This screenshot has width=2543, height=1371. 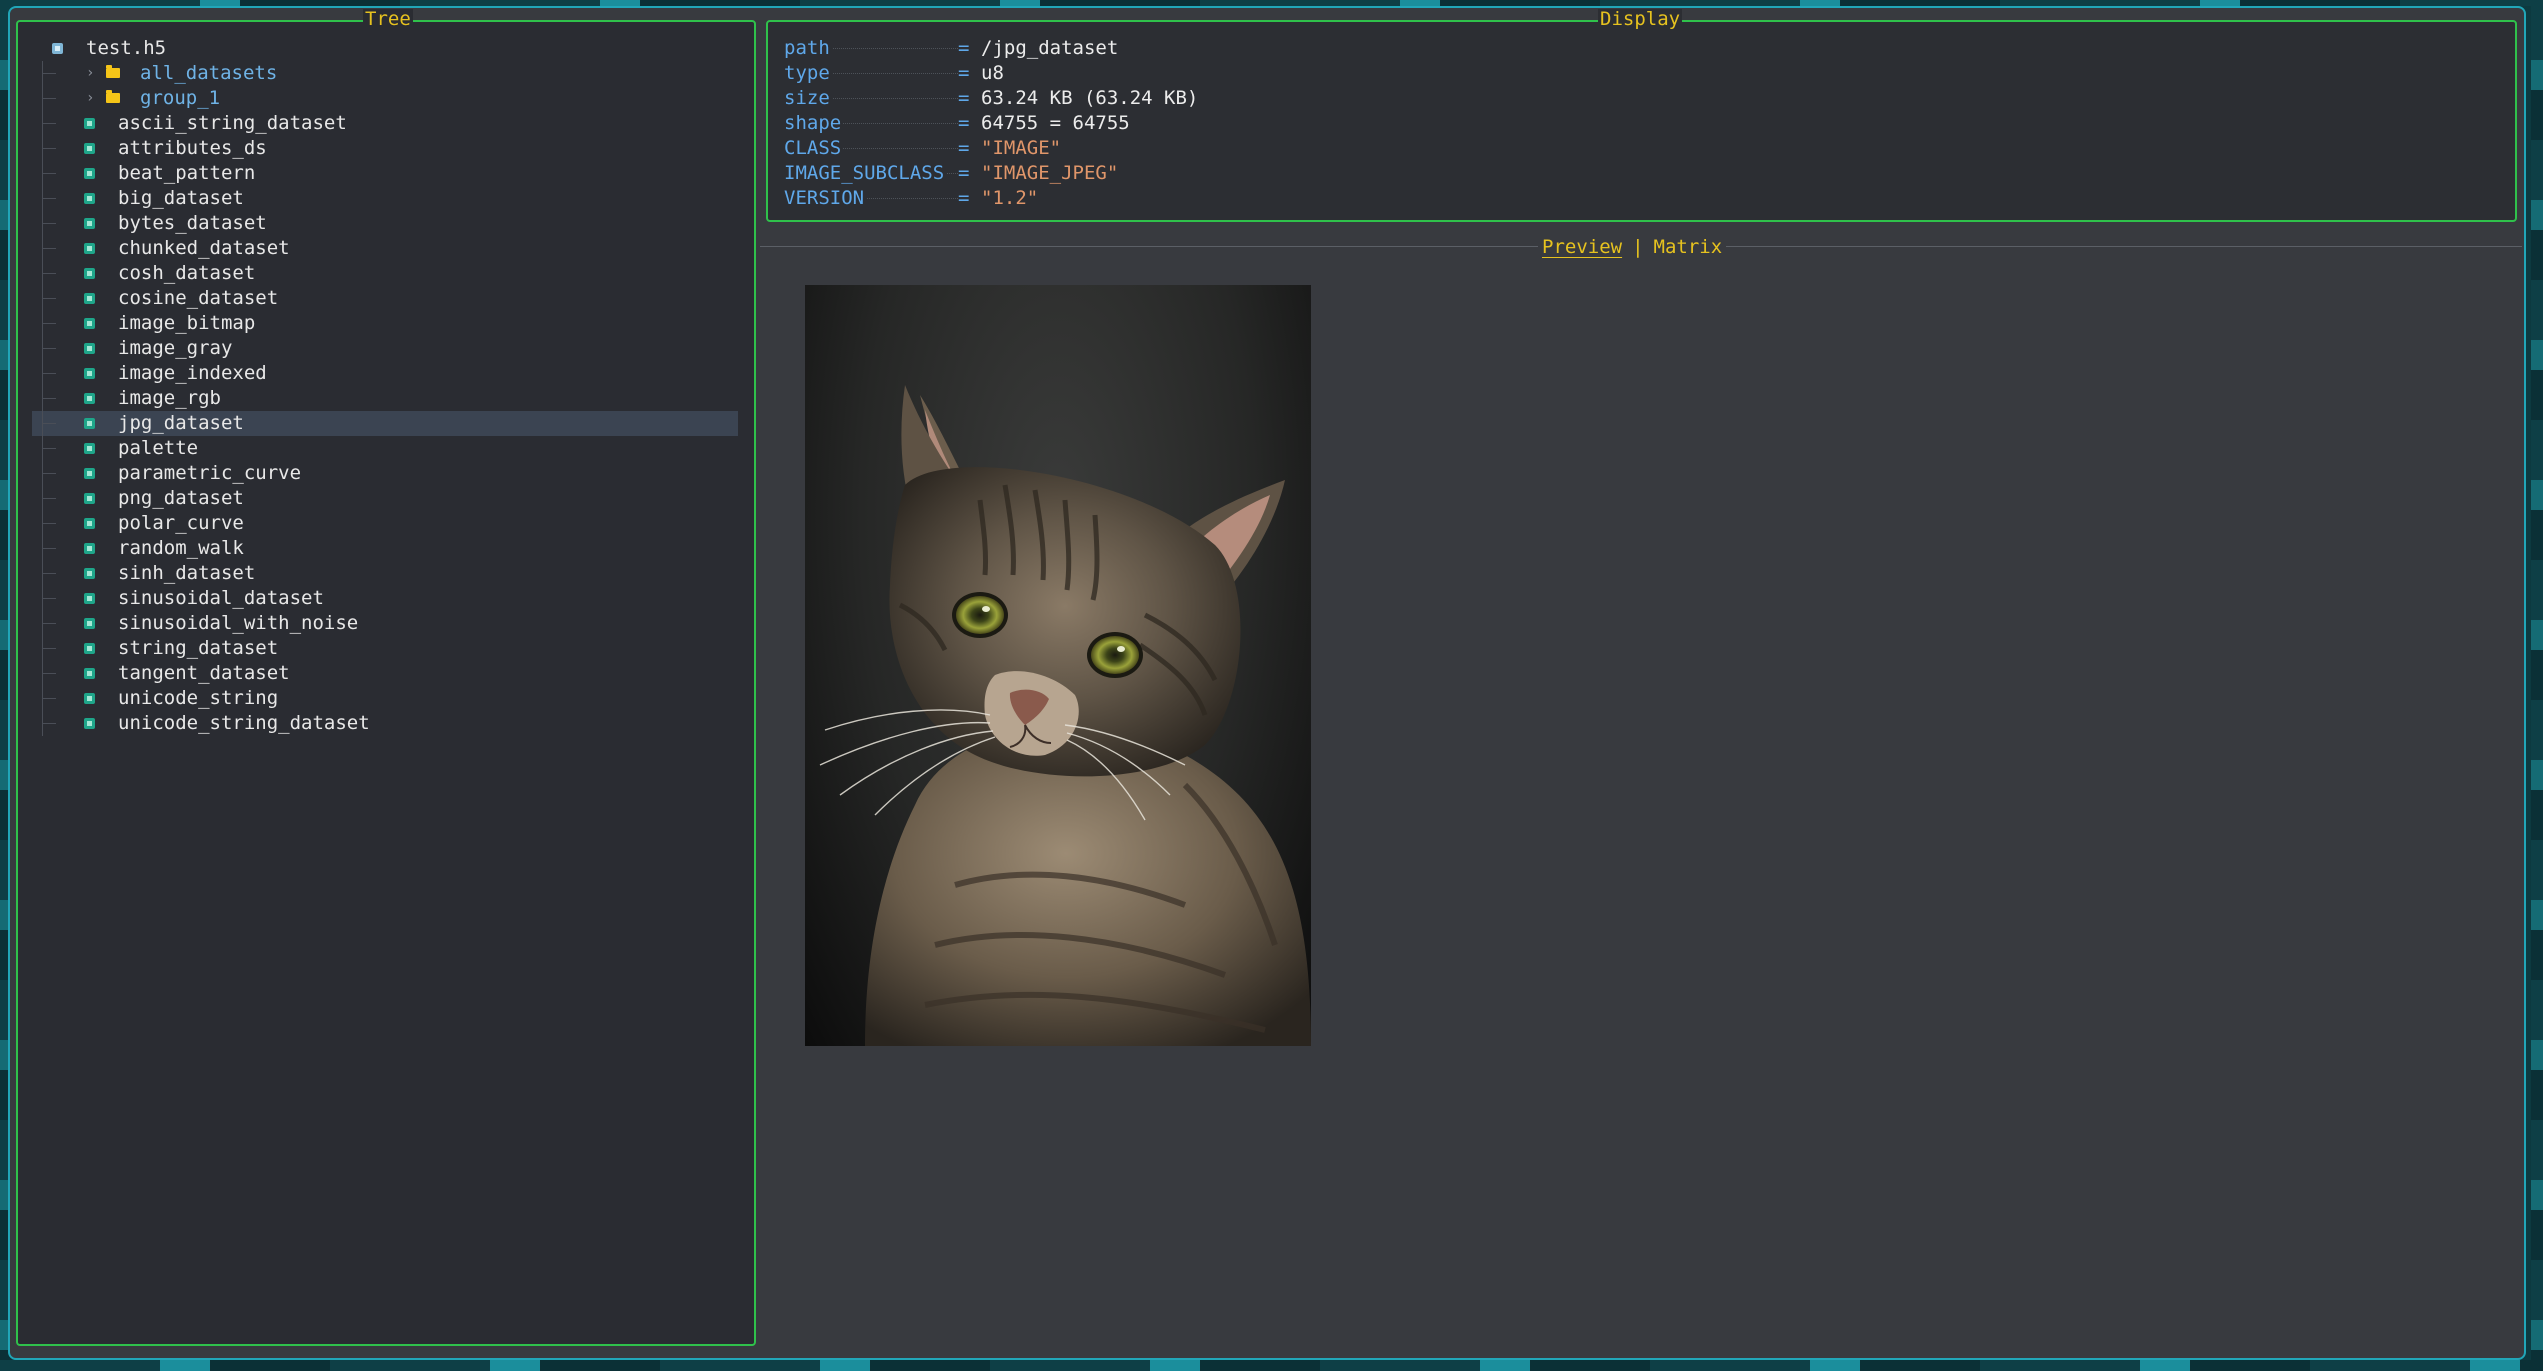 I want to click on tree-dataset-label: tangent_dataset, so click(x=204, y=673).